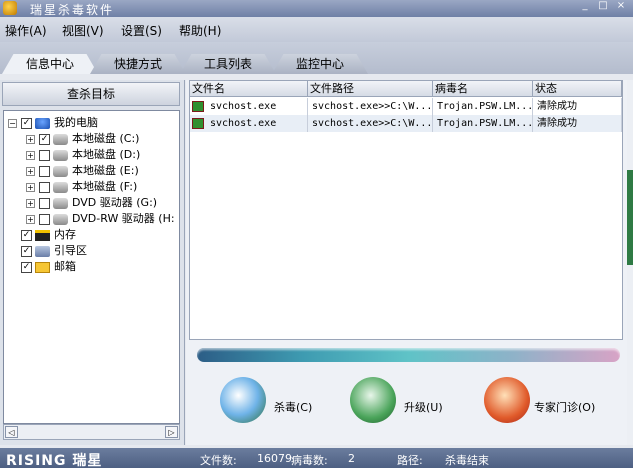  I want to click on app-icon, so click(10, 8).